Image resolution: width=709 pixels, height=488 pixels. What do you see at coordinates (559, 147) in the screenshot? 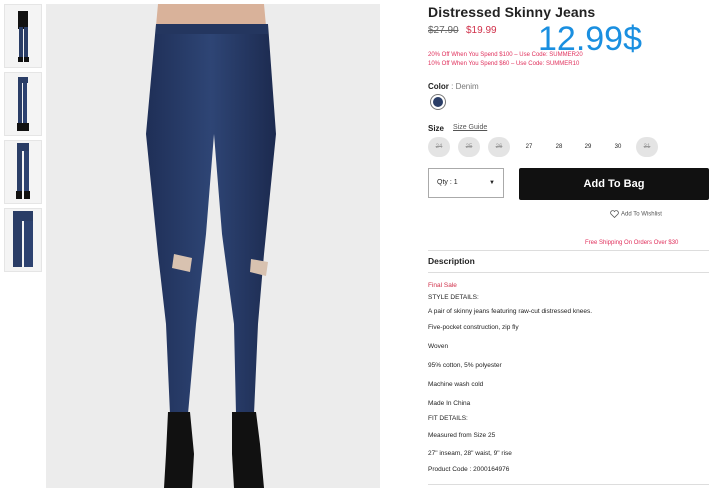
I see `size-option-28: 28` at bounding box center [559, 147].